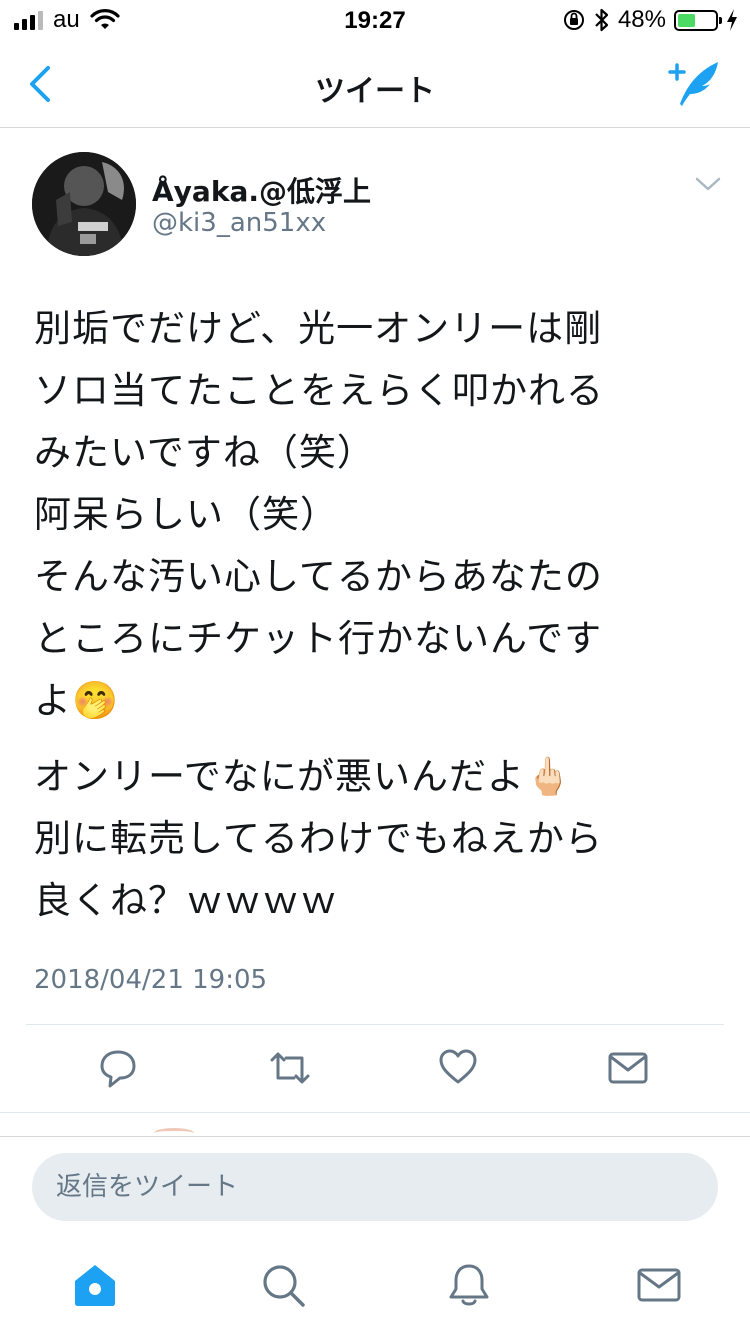 This screenshot has width=750, height=1334. What do you see at coordinates (318, 638) in the screenshot?
I see `tweet-line: ところにチケット行かないんです` at bounding box center [318, 638].